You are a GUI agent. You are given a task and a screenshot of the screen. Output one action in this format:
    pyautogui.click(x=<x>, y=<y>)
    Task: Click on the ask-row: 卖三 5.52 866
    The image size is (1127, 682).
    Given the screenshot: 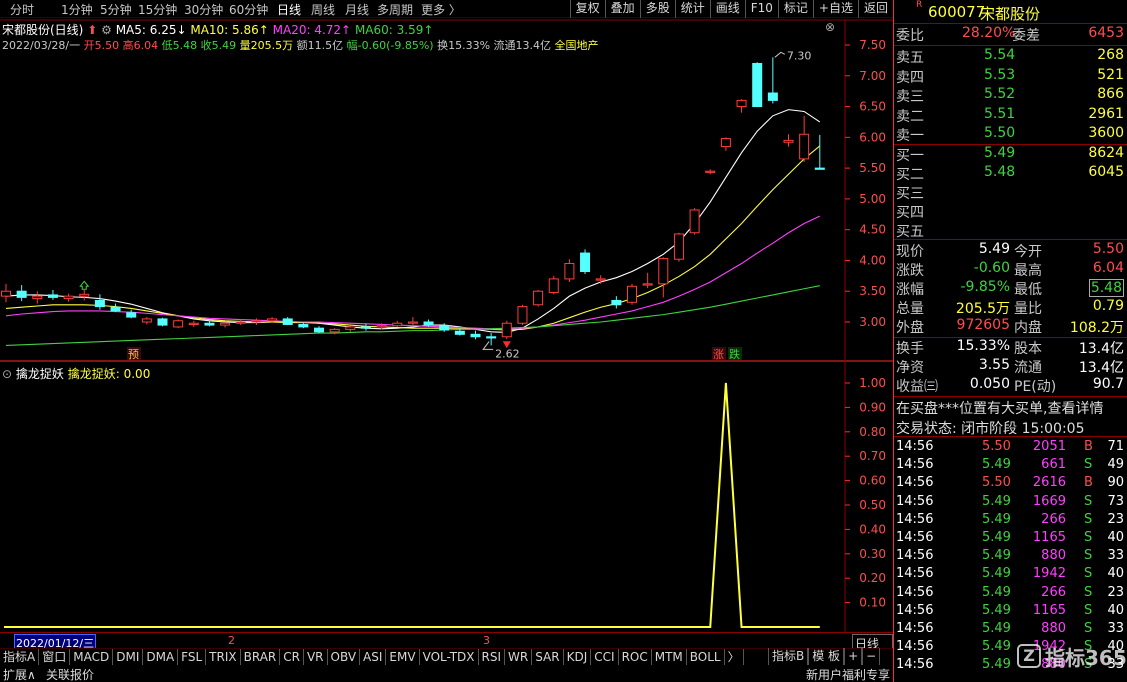 What is the action you would take?
    pyautogui.click(x=1011, y=95)
    